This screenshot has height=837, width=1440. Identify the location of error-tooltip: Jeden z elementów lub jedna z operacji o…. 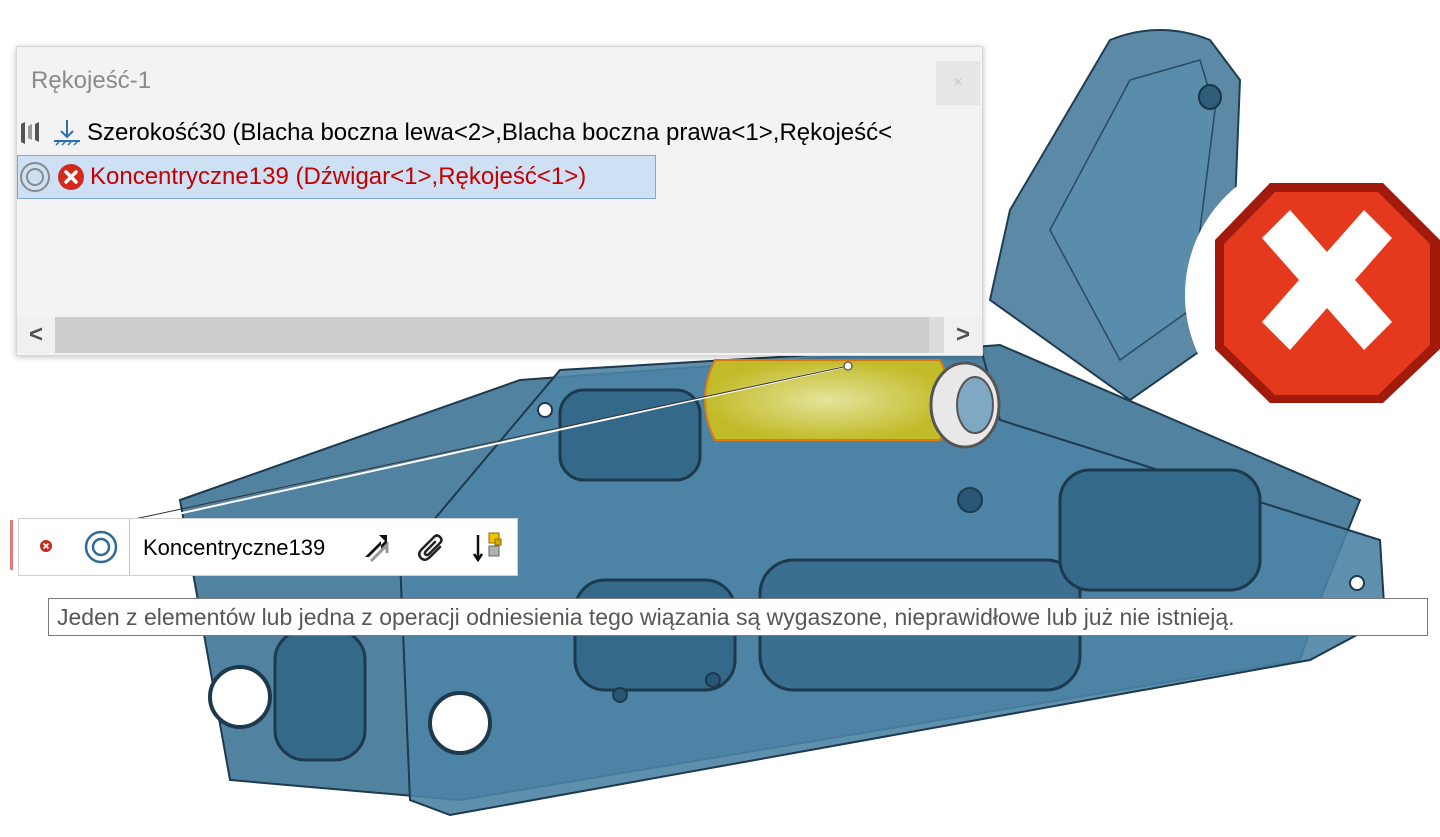
(738, 617).